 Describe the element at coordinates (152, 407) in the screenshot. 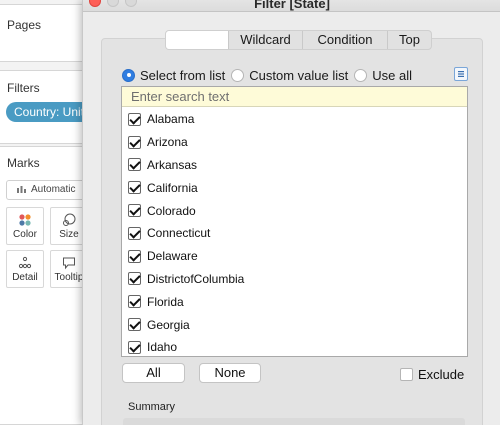

I see `summary-heading: Summary` at that location.